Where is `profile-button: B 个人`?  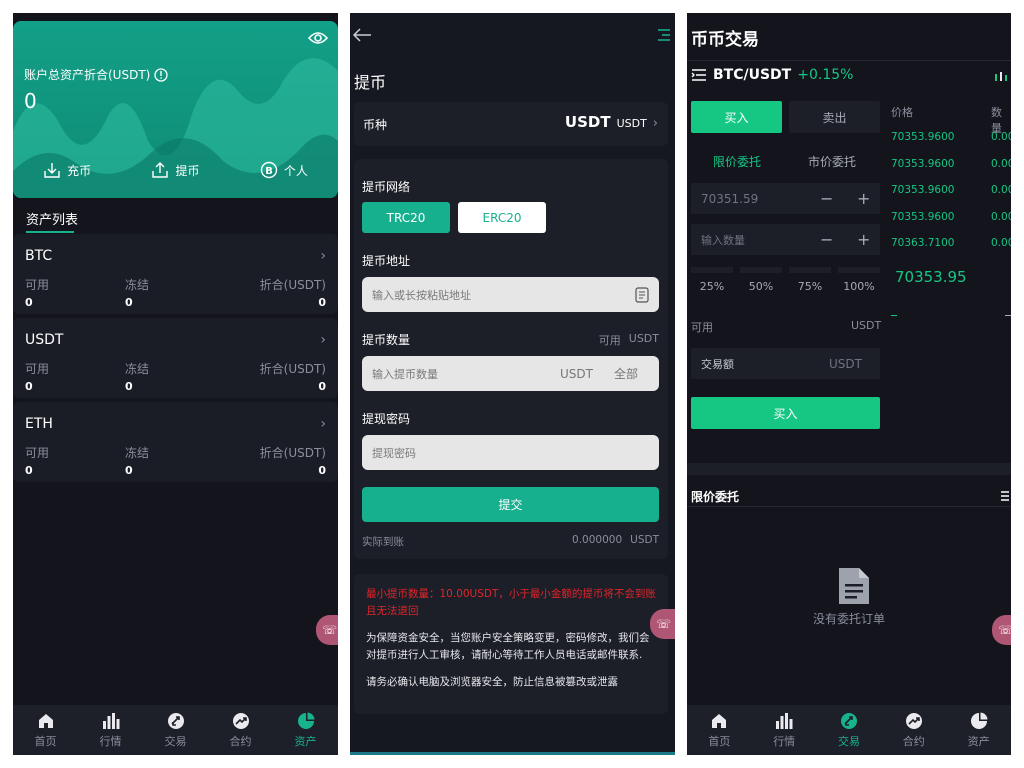
profile-button: B 个人 is located at coordinates (284, 170).